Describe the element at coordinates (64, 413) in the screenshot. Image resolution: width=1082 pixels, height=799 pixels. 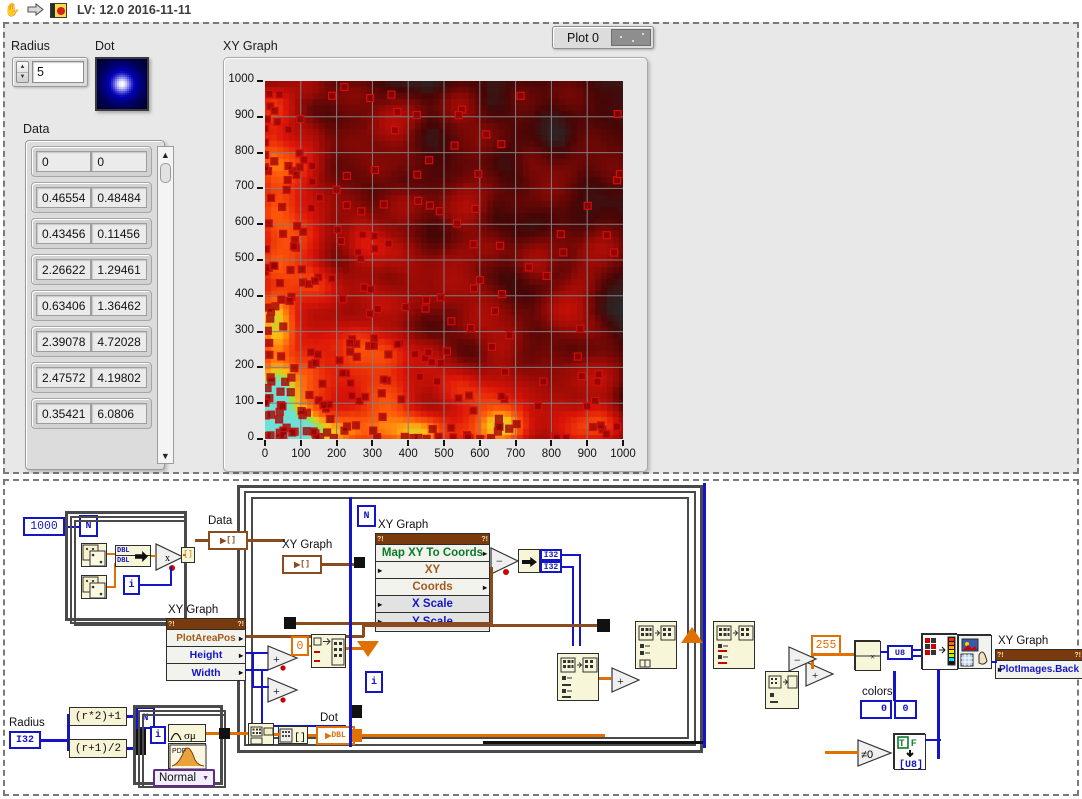
I see `data-array-cell: 0.35421` at that location.